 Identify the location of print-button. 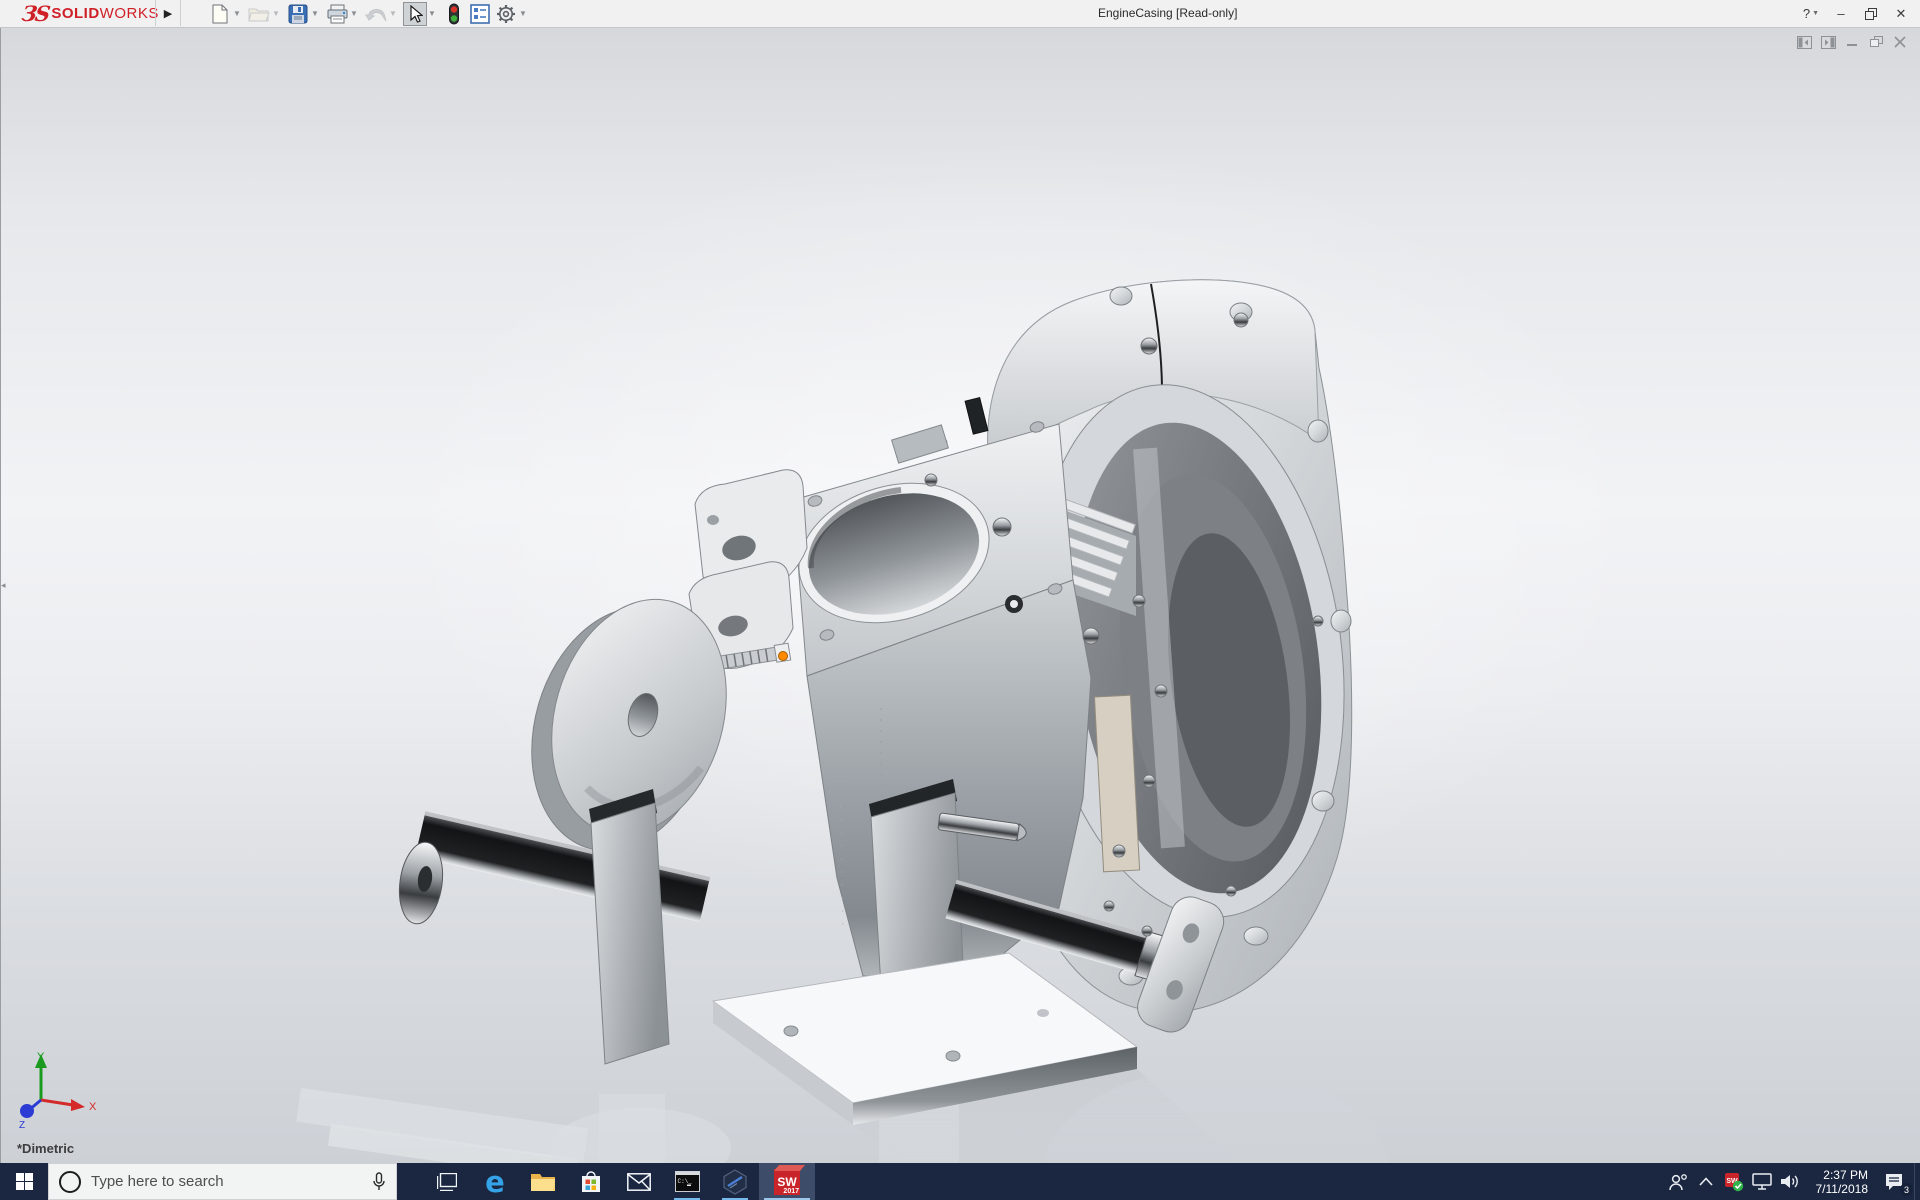
(337, 14).